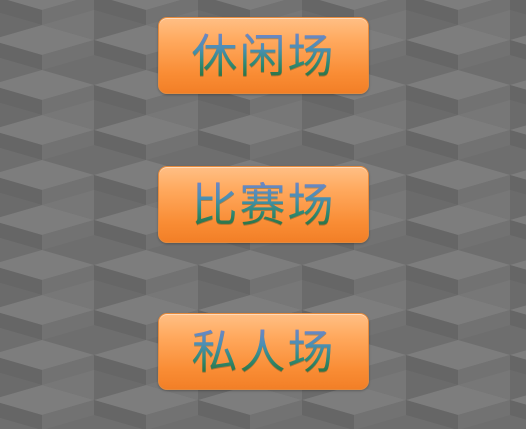 This screenshot has width=526, height=429. I want to click on match-mode-button: 比赛场, so click(263, 204).